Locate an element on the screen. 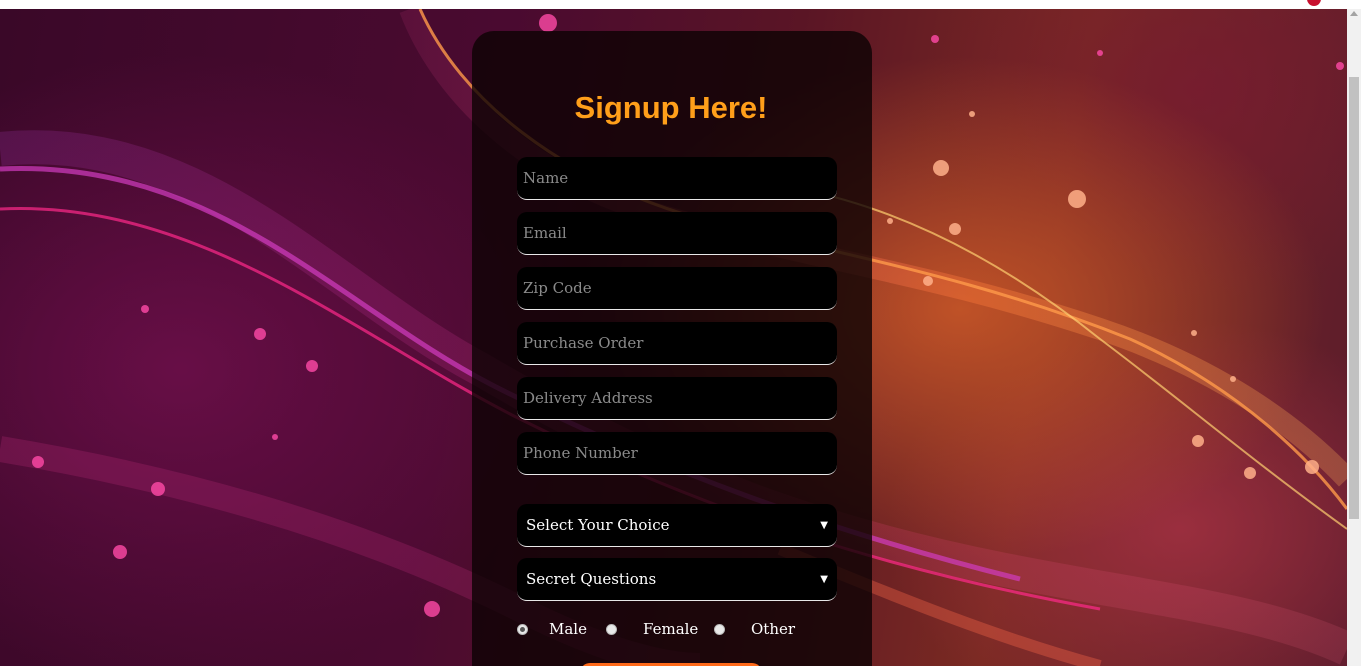 The image size is (1361, 666). delivery-address-input is located at coordinates (677, 398).